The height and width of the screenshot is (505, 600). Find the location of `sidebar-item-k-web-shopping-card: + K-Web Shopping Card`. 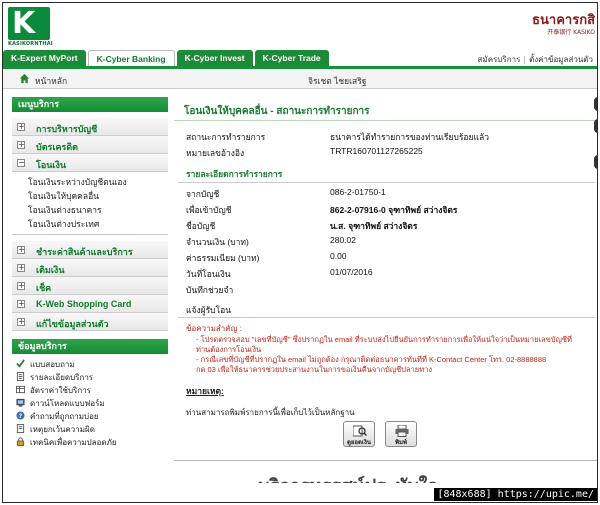

sidebar-item-k-web-shopping-card: + K-Web Shopping Card is located at coordinates (90, 304).